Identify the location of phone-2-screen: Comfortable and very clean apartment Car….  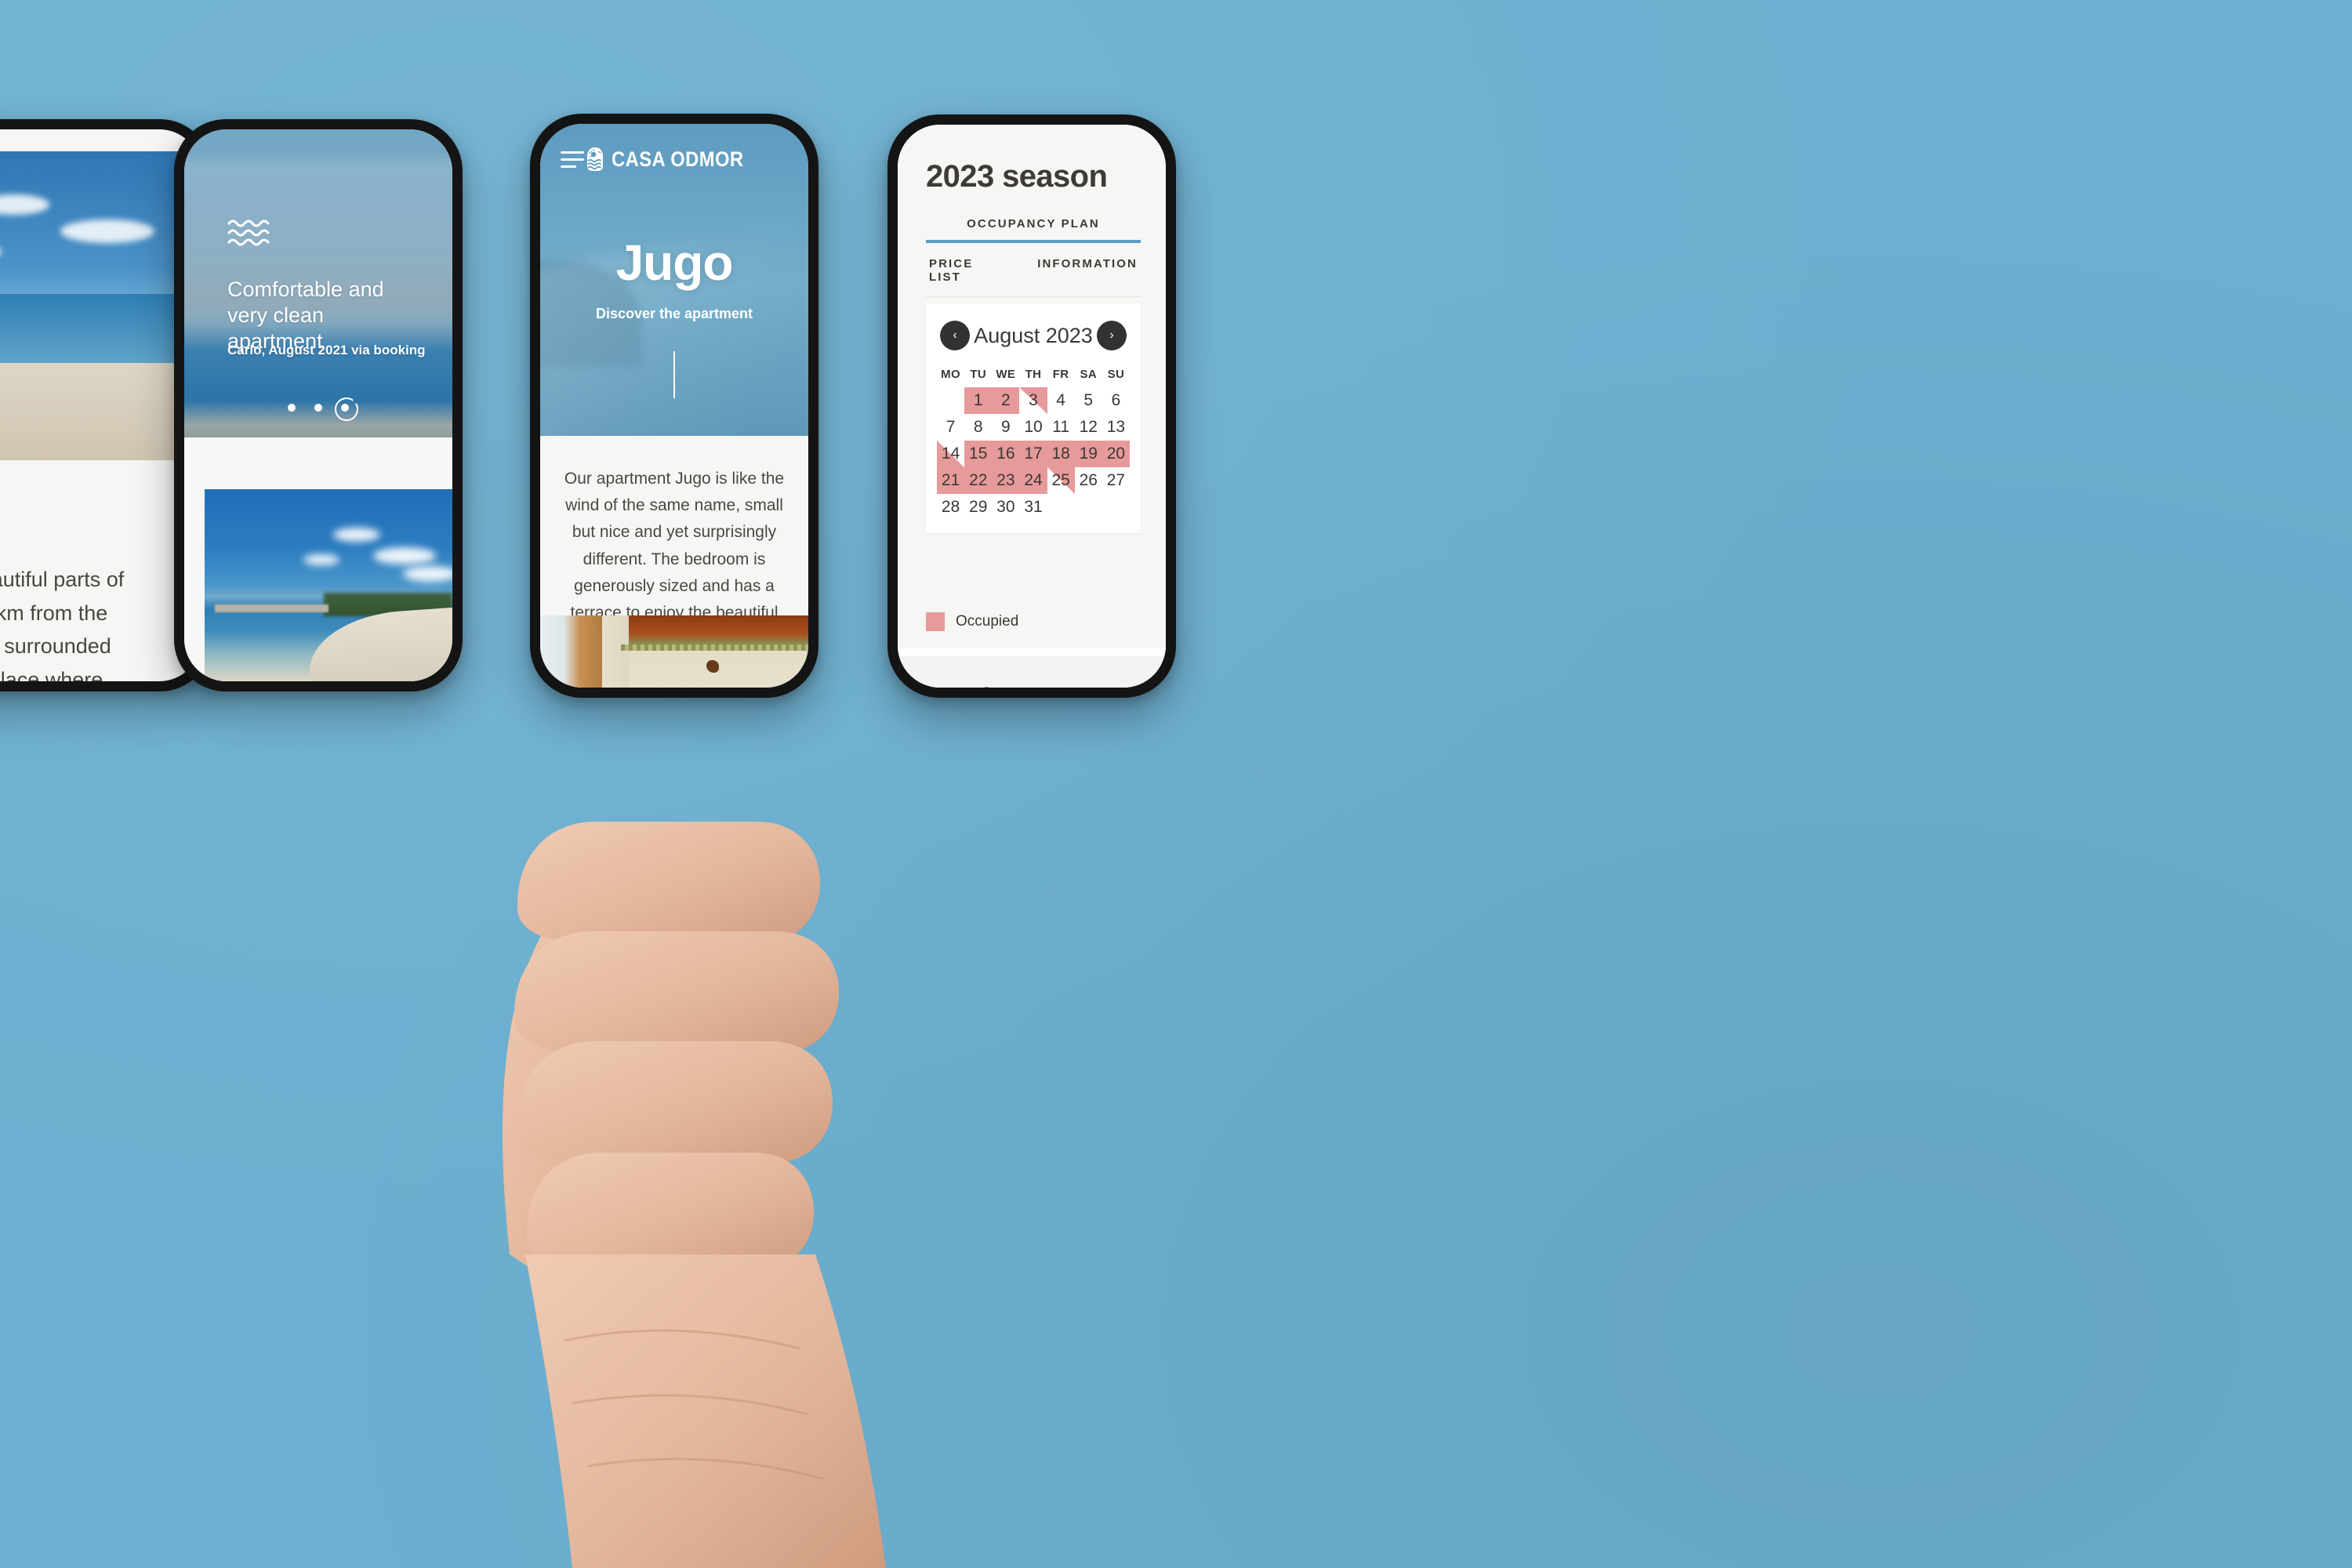
(318, 405).